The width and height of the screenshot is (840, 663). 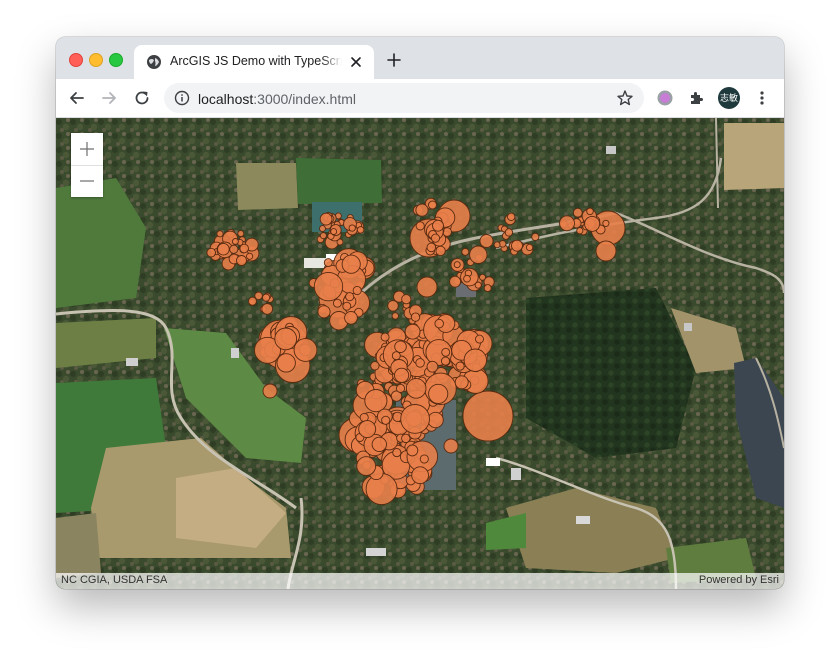 What do you see at coordinates (697, 98) in the screenshot?
I see `puzzle-icon` at bounding box center [697, 98].